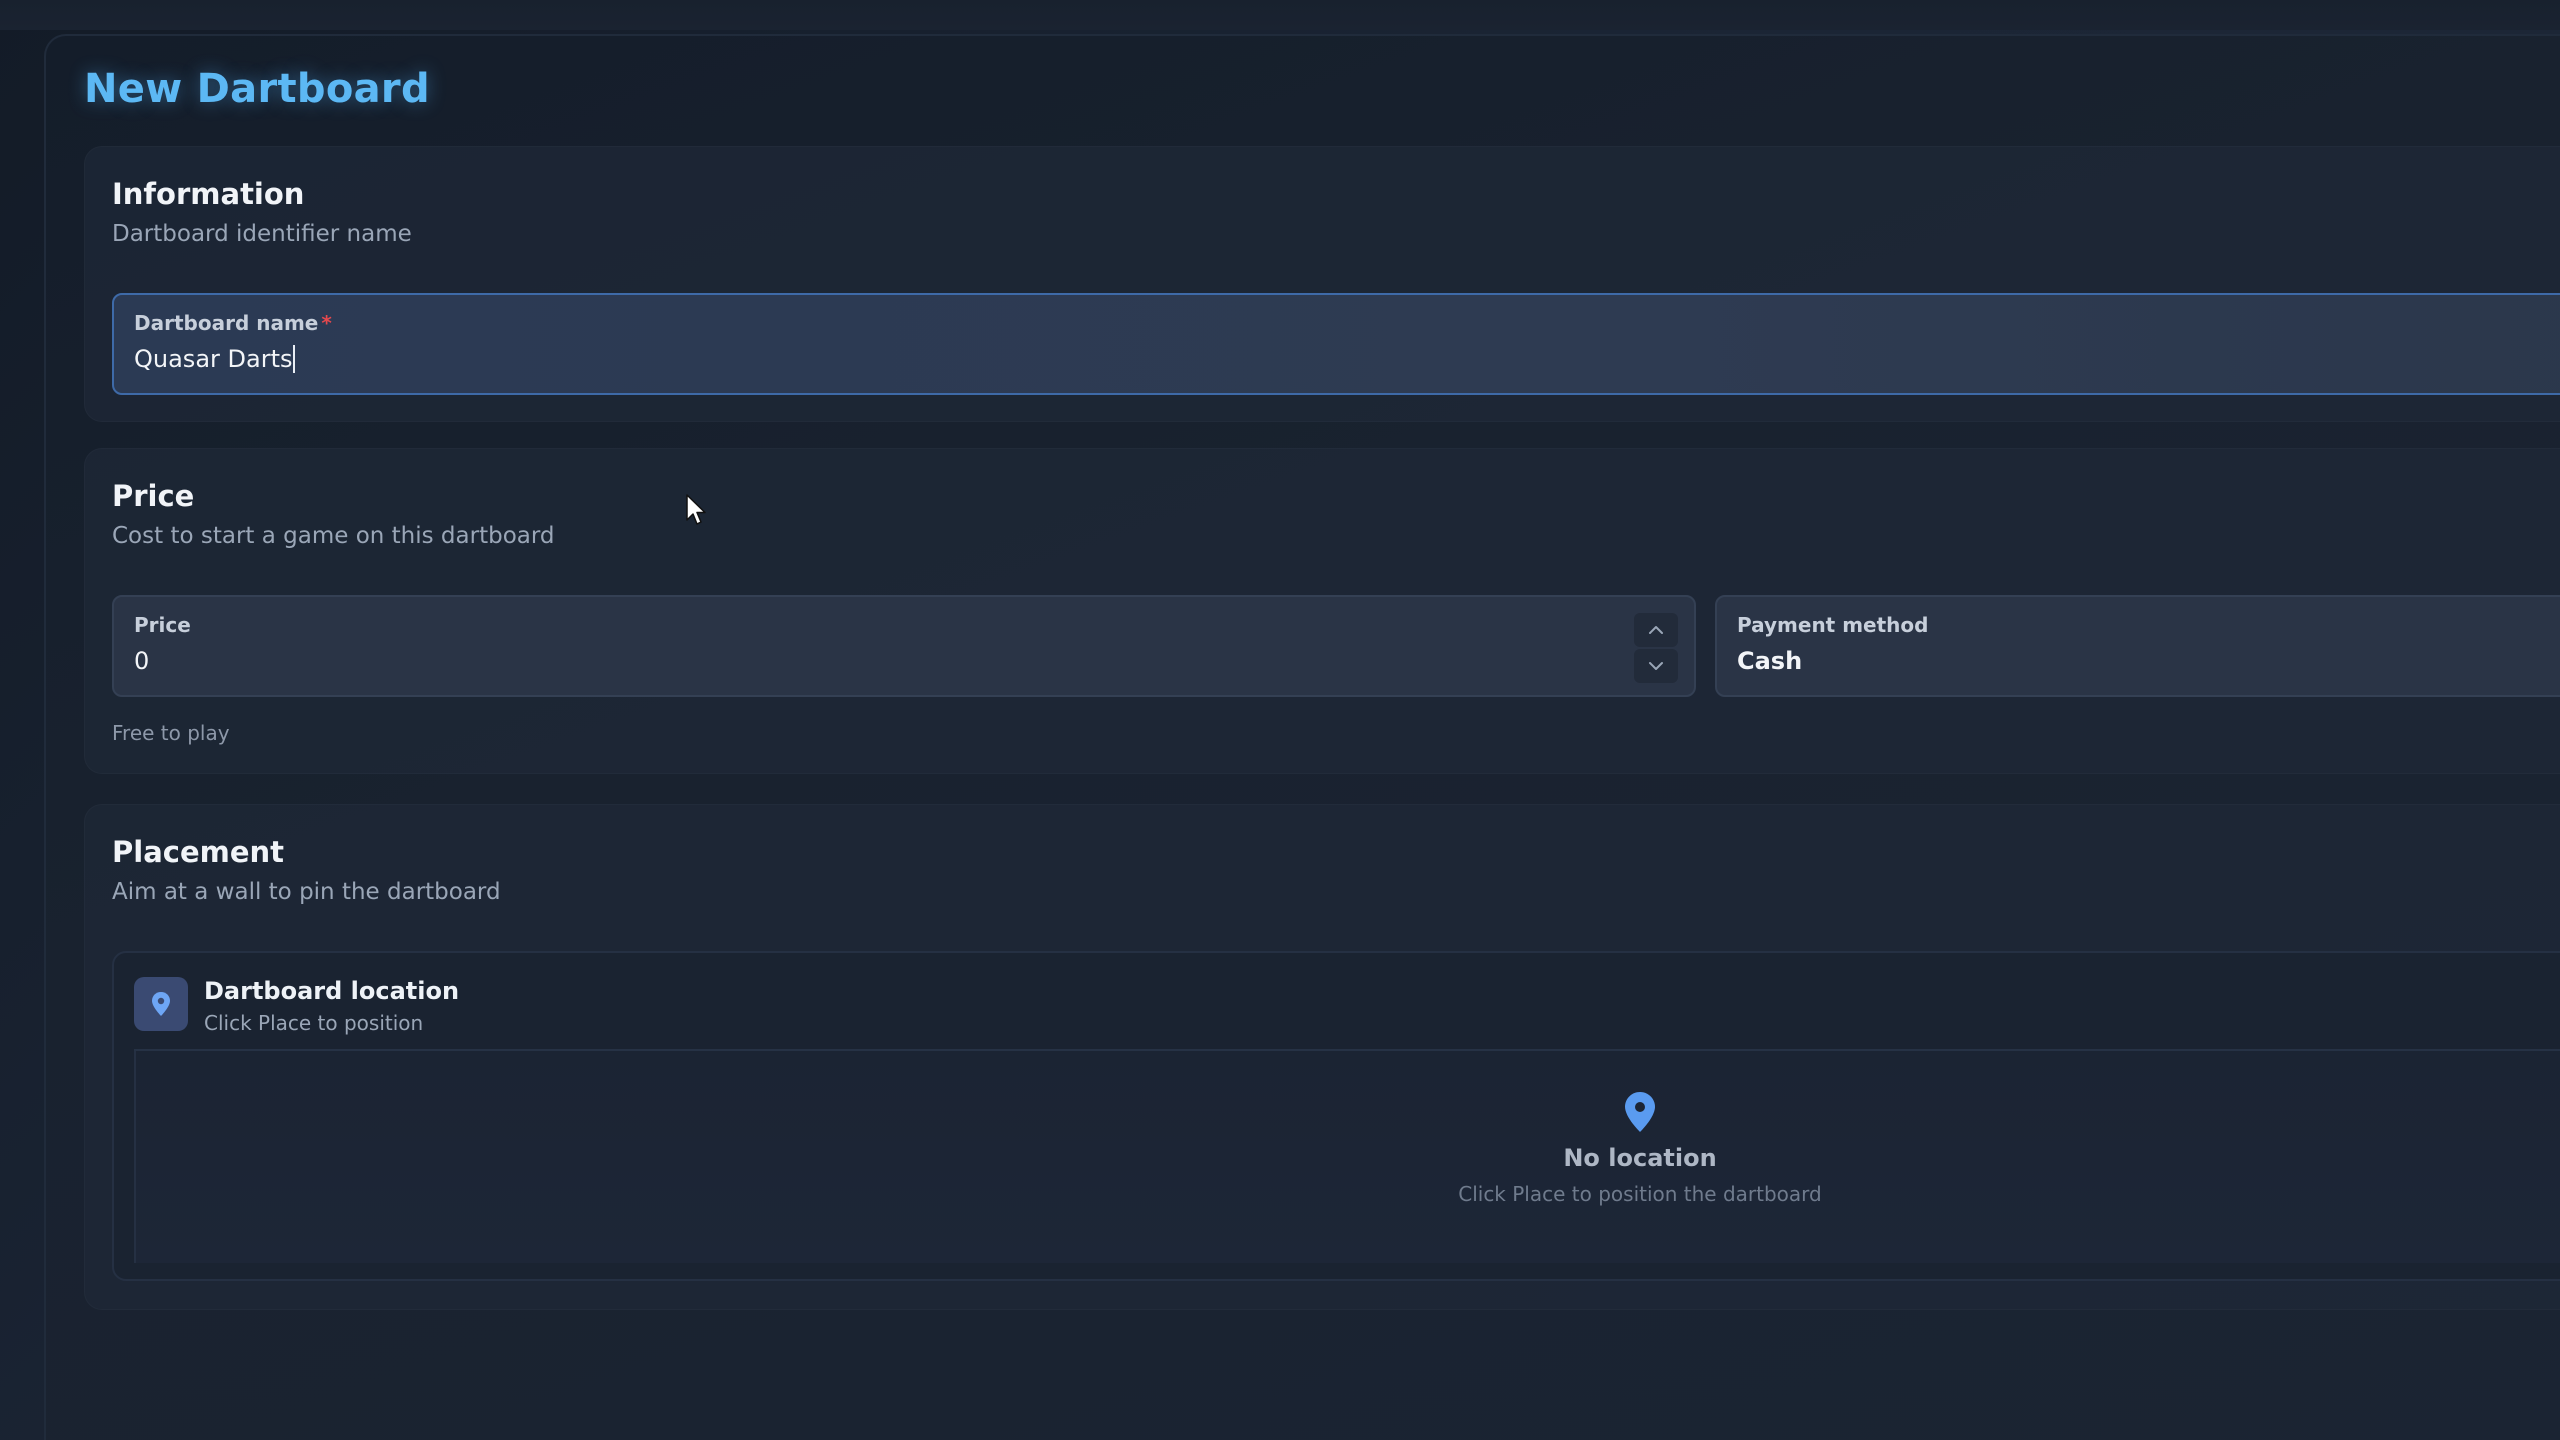  What do you see at coordinates (198, 852) in the screenshot?
I see `placement-title: Placement` at bounding box center [198, 852].